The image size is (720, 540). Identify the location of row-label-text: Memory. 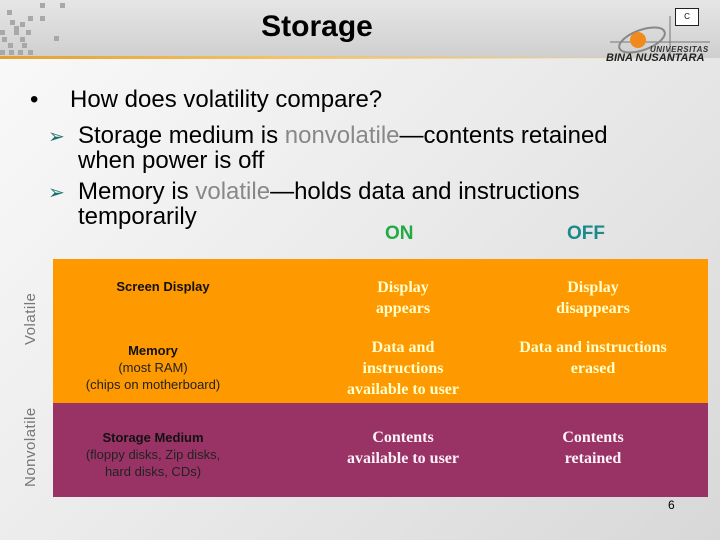
(153, 350).